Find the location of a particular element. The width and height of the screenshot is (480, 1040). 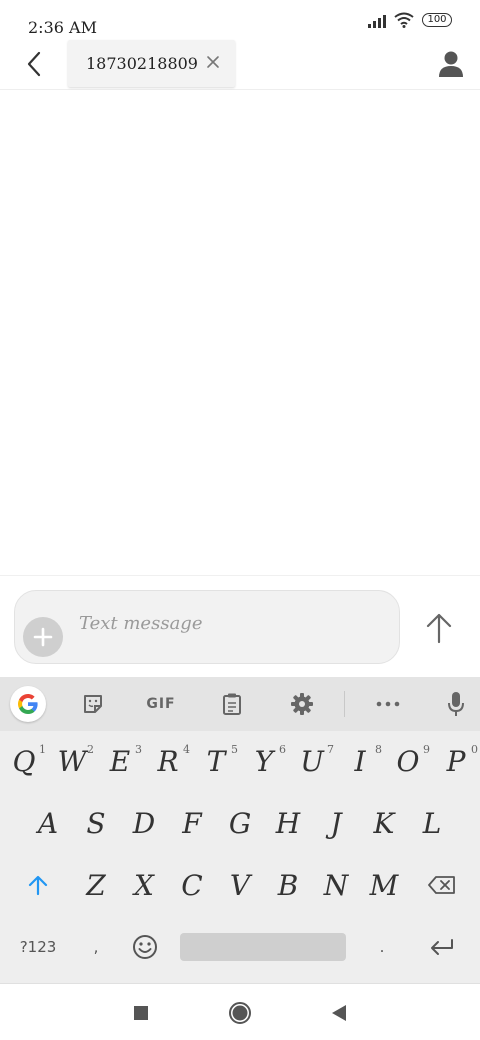

google-search-button is located at coordinates (28, 704).